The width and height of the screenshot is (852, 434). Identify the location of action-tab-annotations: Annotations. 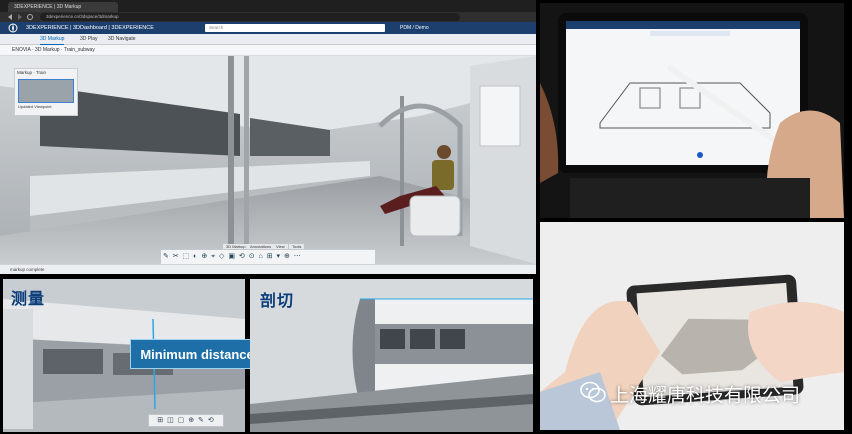
(261, 246).